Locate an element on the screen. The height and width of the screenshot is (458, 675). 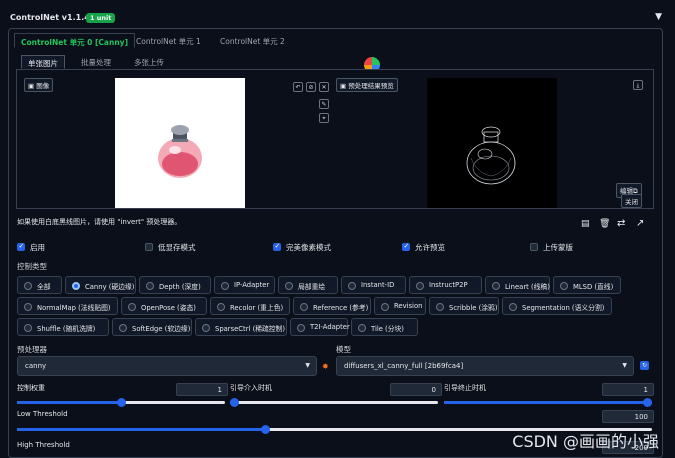
control-type-option: OpenPose (姿态) is located at coordinates (164, 306).